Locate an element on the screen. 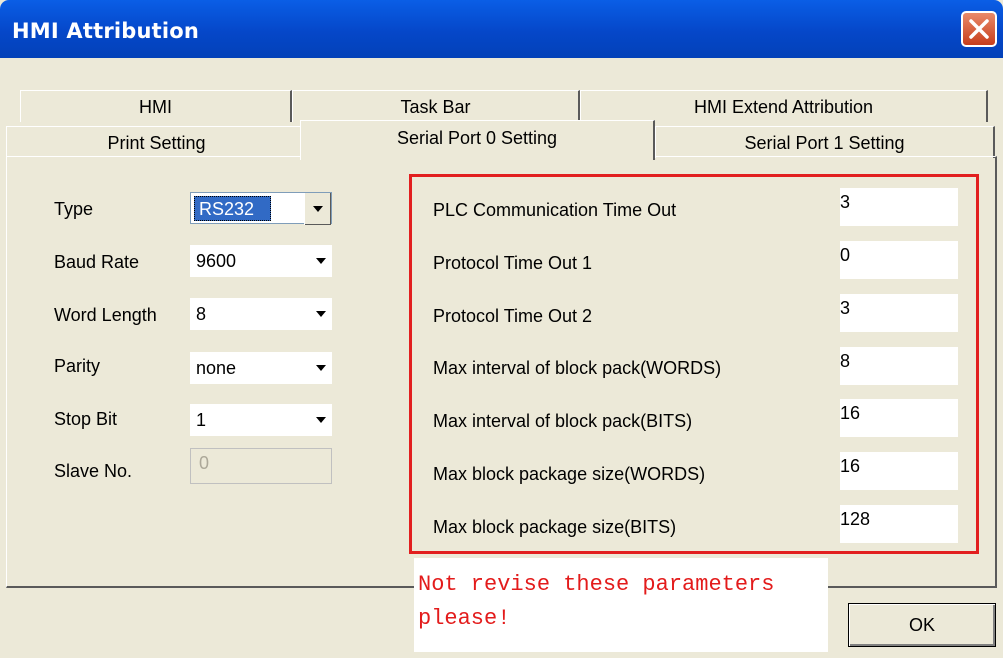  protocol-timeout-2-input: 3 is located at coordinates (899, 313).